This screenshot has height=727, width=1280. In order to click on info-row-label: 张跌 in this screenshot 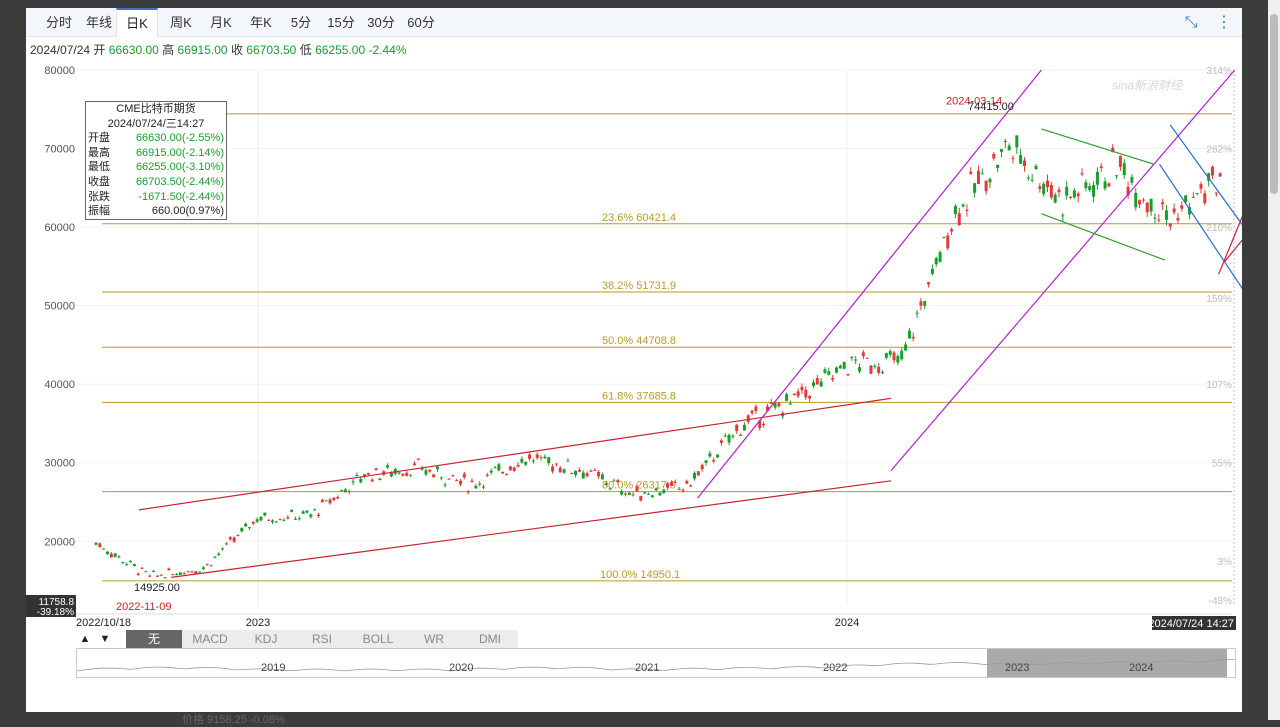, I will do `click(99, 196)`.